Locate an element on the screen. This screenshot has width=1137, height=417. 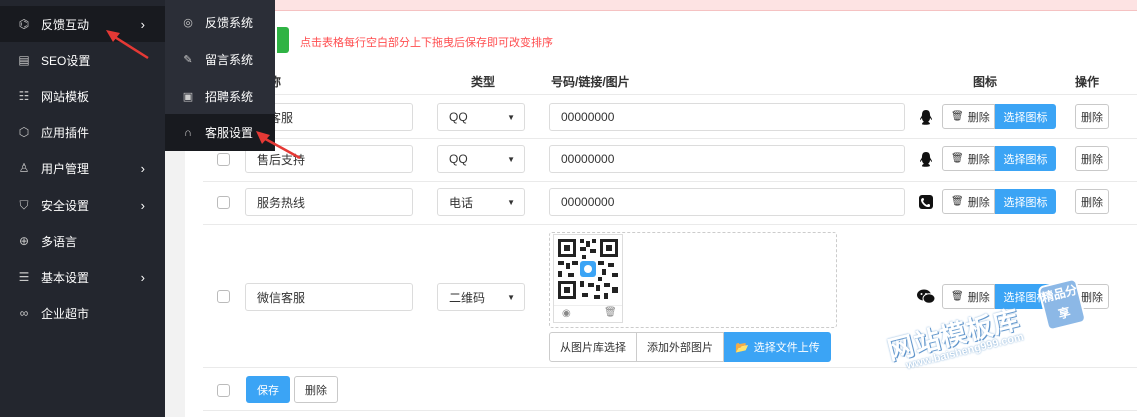
market-icon: ∞ is located at coordinates (24, 313).